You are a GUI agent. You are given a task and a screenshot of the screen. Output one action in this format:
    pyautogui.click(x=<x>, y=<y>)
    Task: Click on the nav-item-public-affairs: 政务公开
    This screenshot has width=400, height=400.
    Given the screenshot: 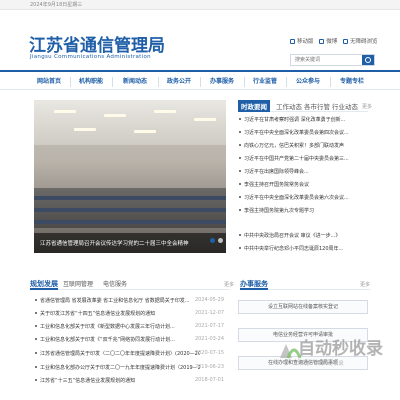 What is the action you would take?
    pyautogui.click(x=179, y=82)
    